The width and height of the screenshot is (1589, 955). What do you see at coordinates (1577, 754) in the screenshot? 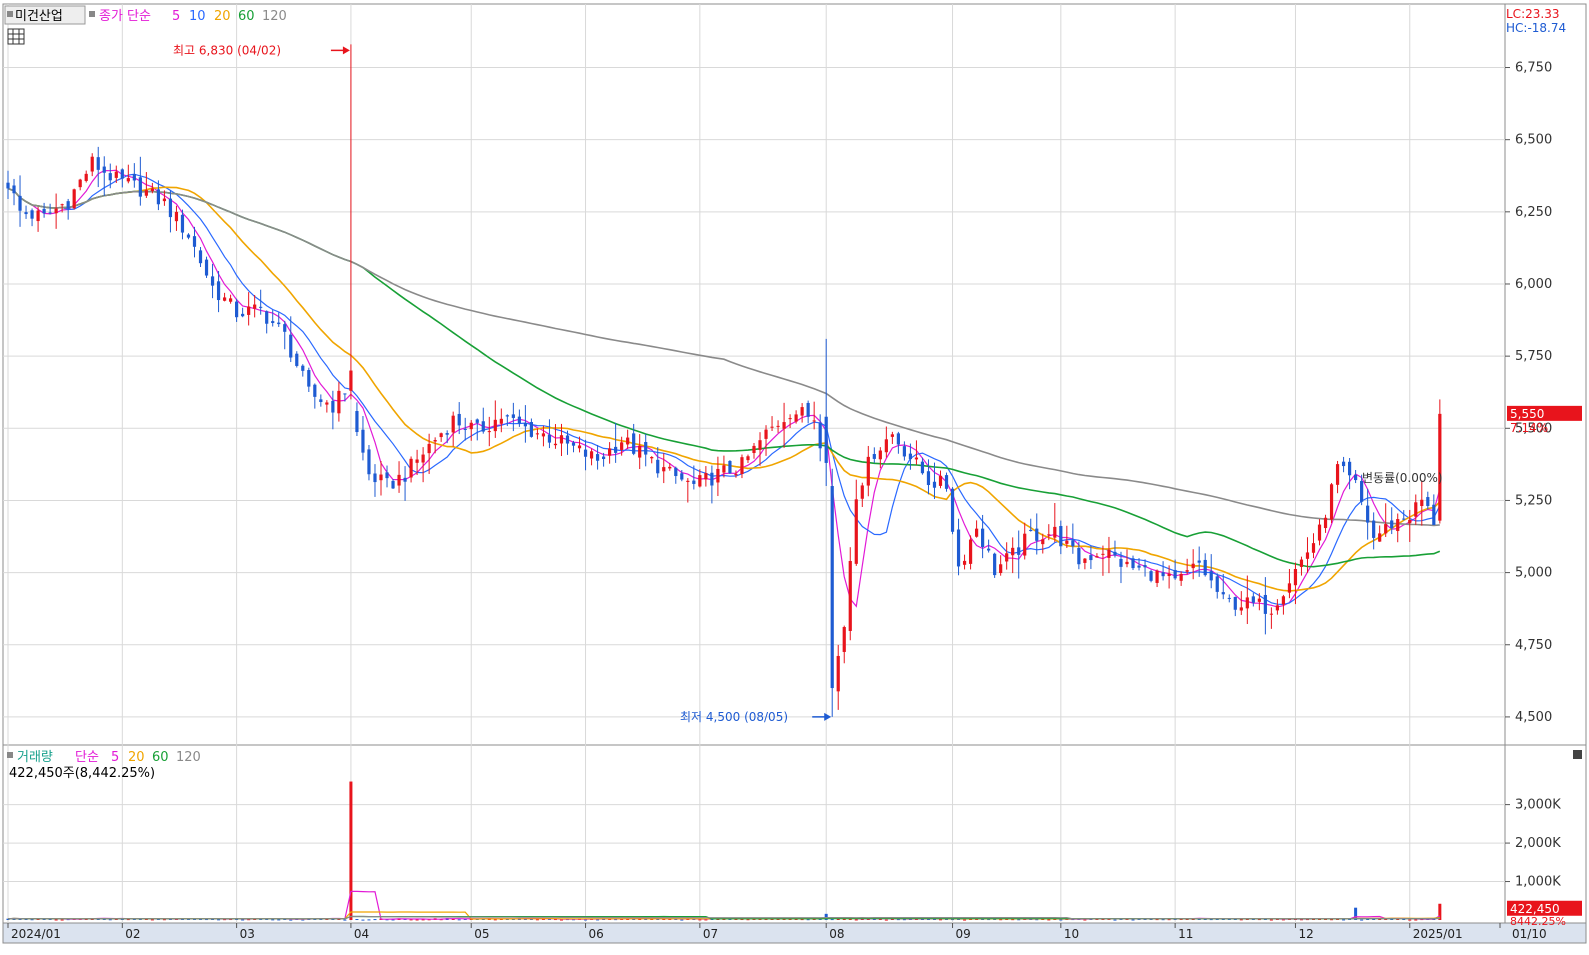
I see `volume-panel-collapse-icon` at bounding box center [1577, 754].